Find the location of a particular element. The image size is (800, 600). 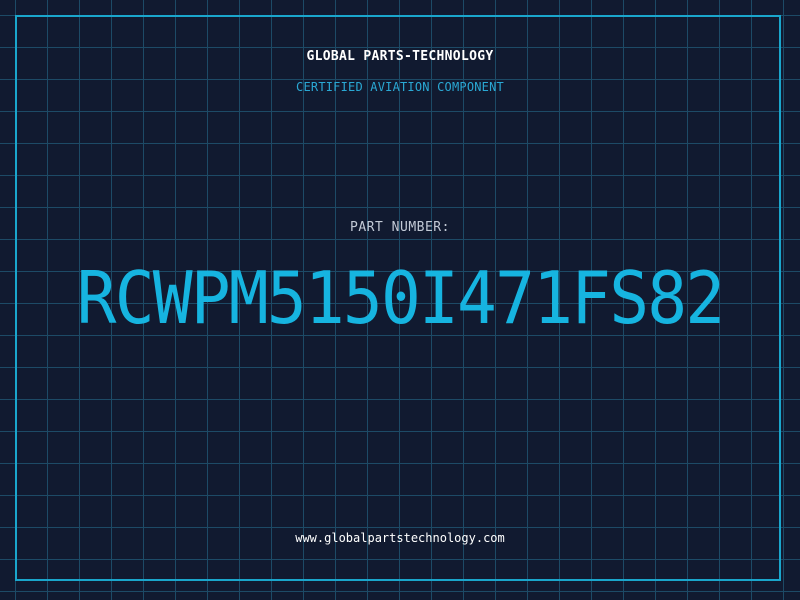

part-number-value: RCWPM5150I471FS82 is located at coordinates (401, 298).